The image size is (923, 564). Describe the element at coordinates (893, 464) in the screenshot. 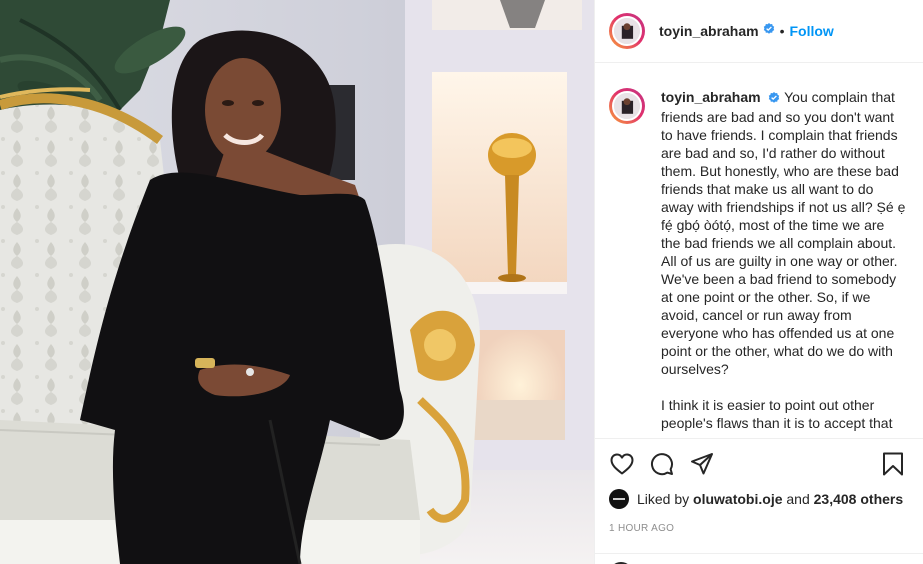

I see `bookmark-icon` at that location.